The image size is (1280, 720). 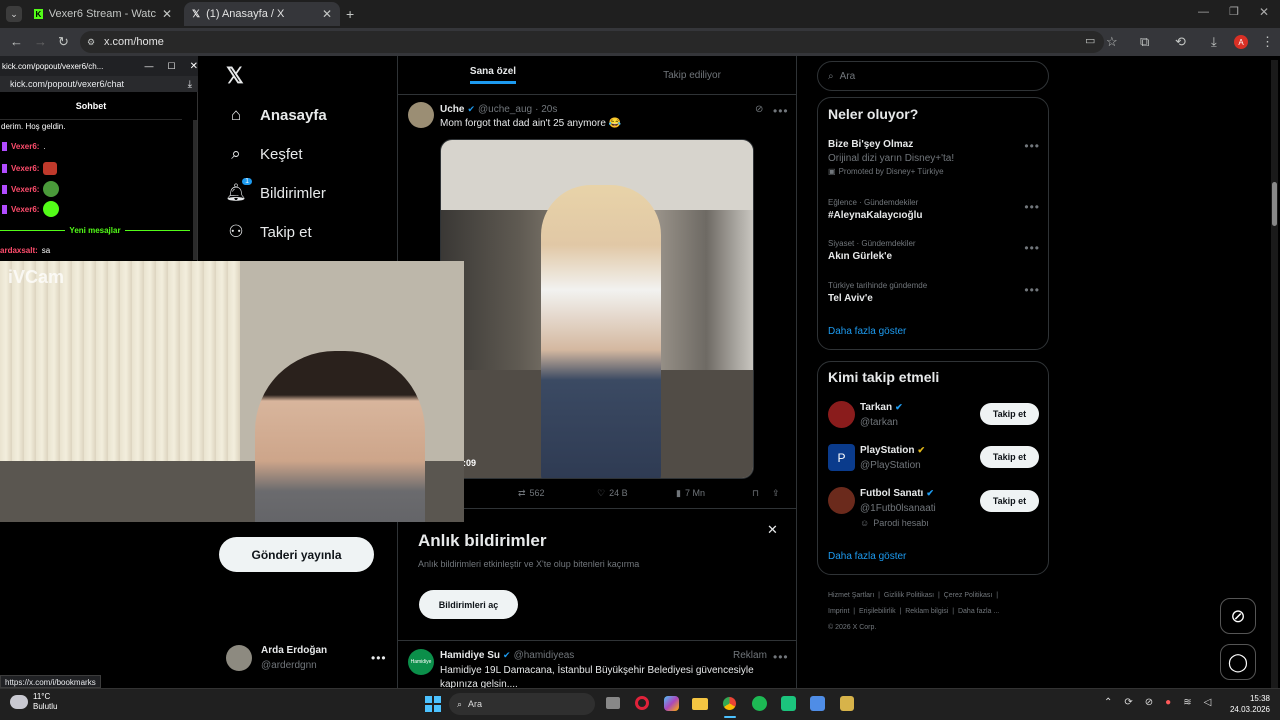 I want to click on x-logo-icon: 𝕏, so click(x=235, y=76).